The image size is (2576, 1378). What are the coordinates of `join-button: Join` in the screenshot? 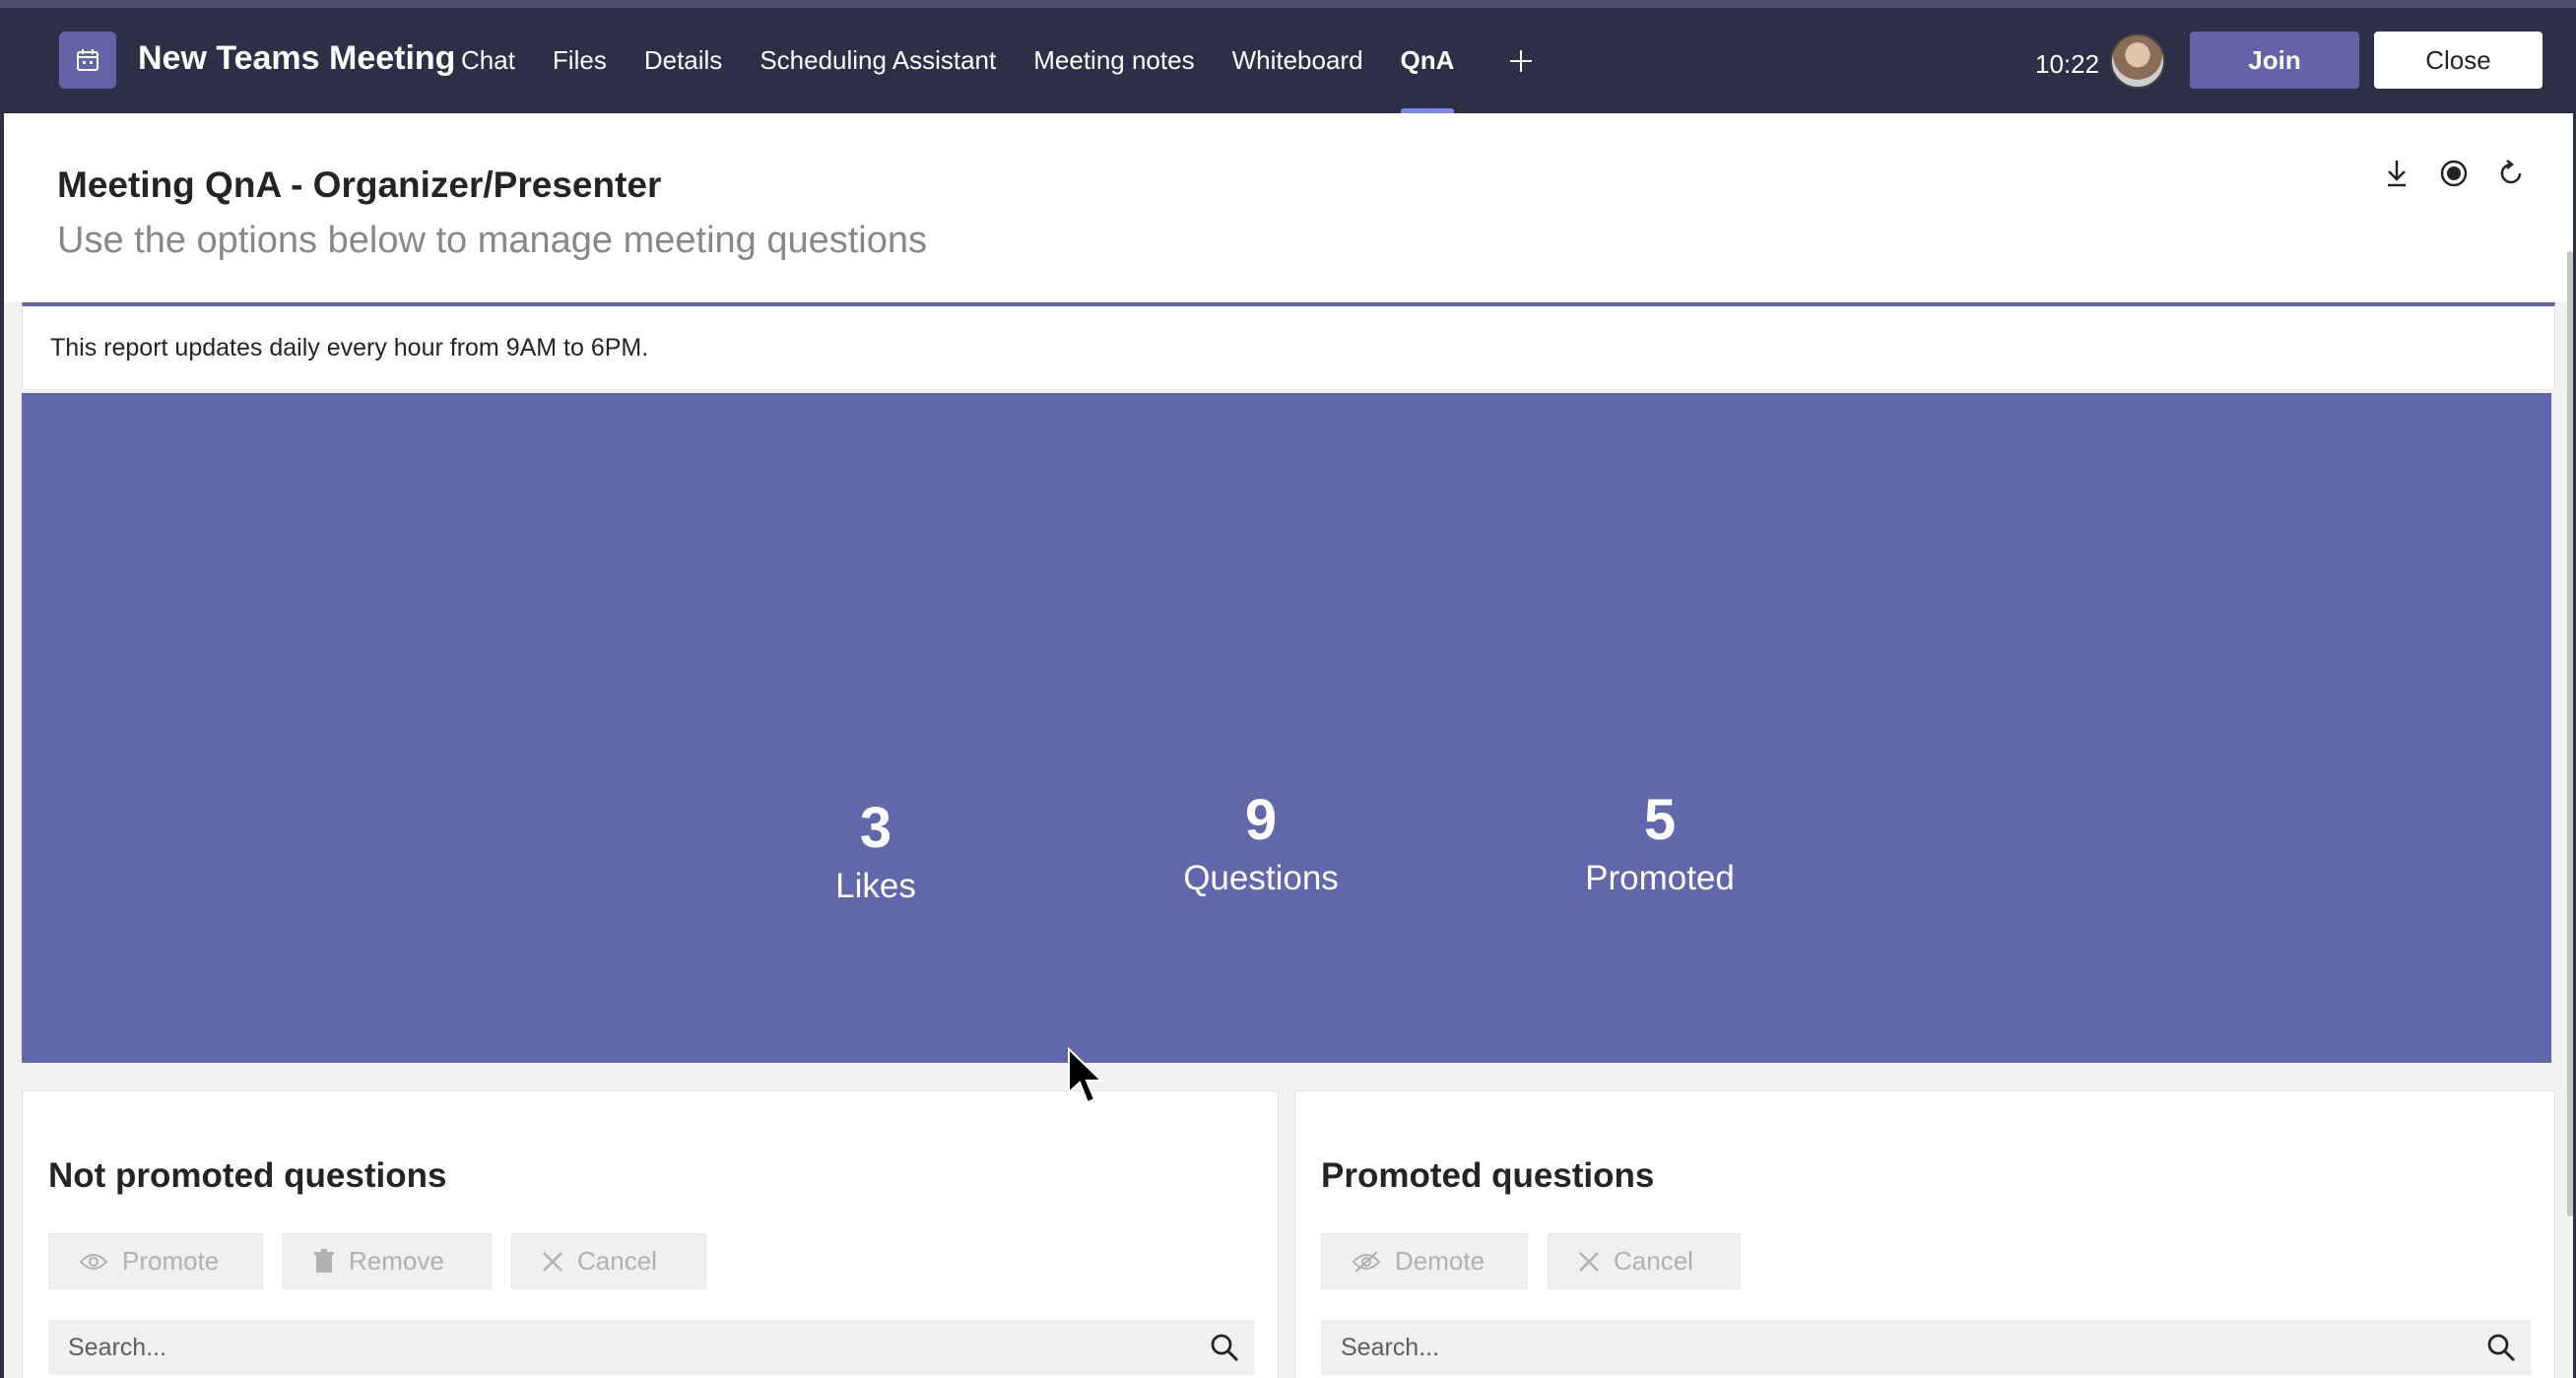 It's located at (2275, 60).